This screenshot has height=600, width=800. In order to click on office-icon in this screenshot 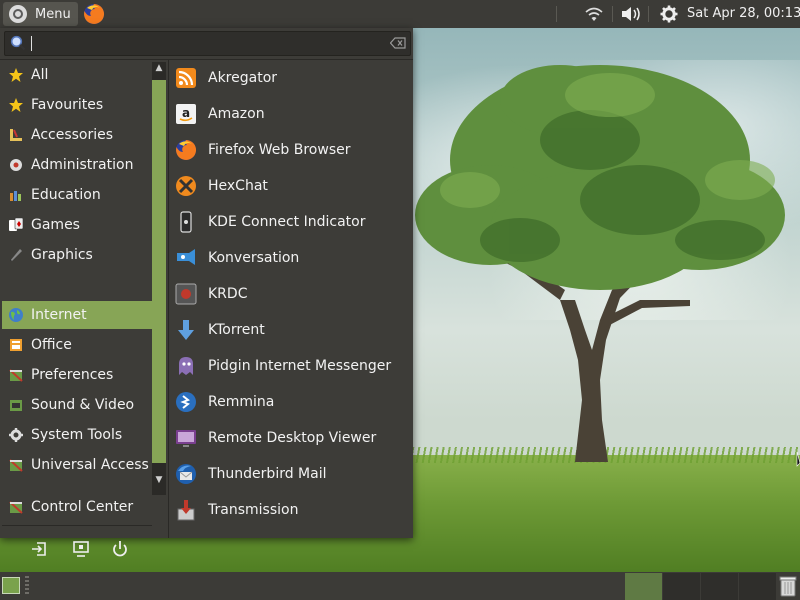, I will do `click(16, 345)`.